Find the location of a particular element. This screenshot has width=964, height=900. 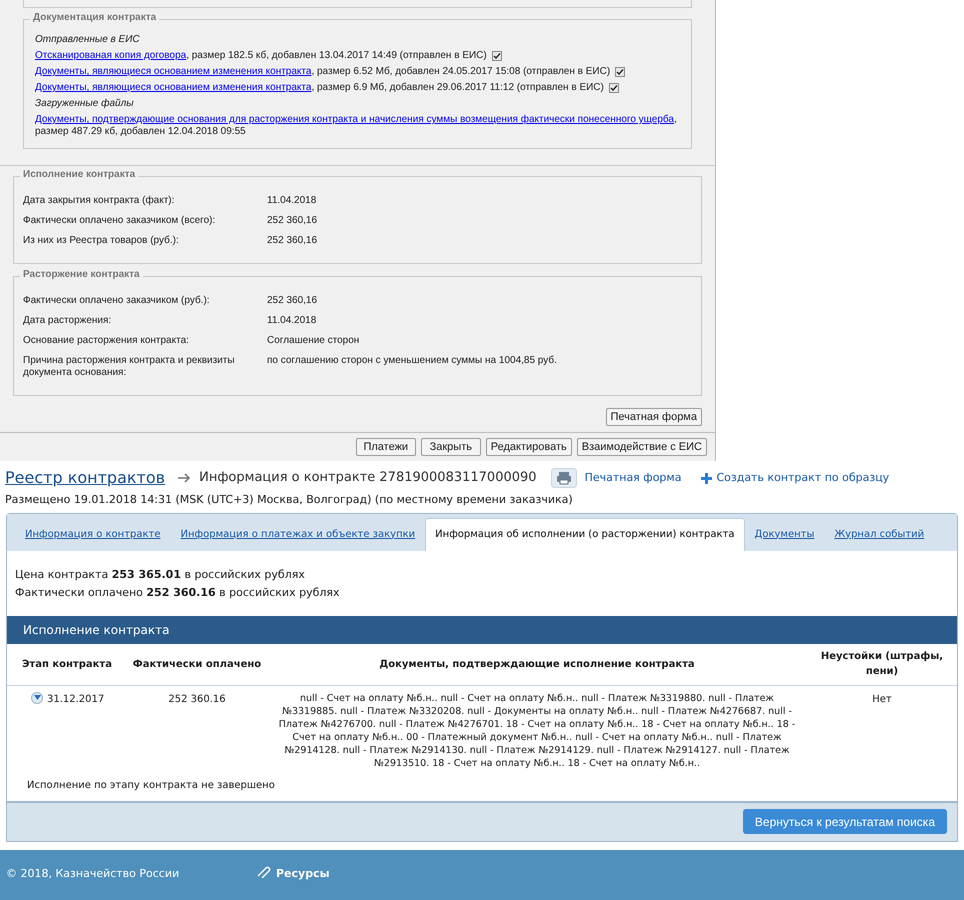

fieldset-title: Расторжение контракта is located at coordinates (81, 275).